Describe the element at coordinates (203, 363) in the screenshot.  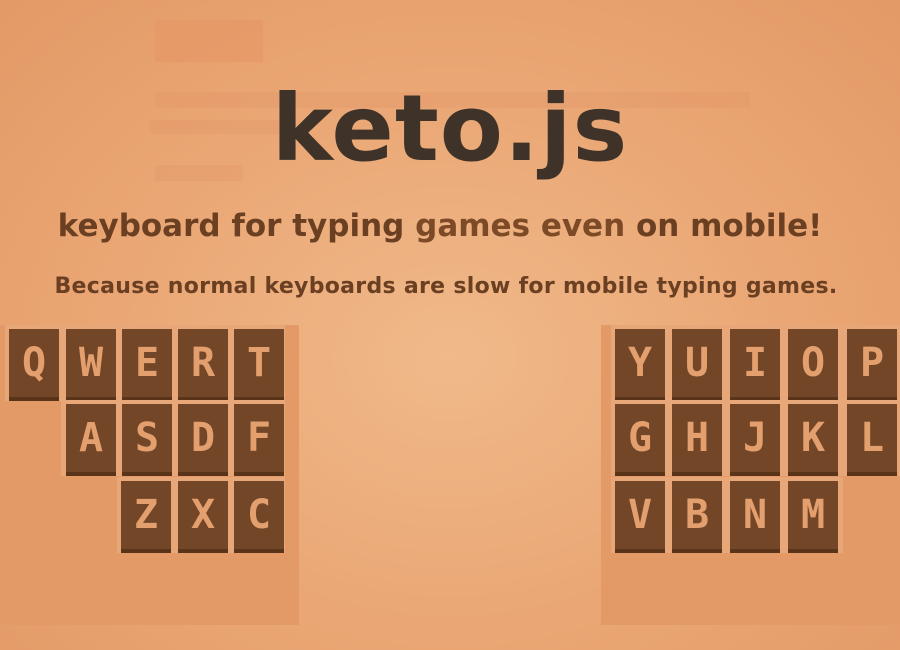
I see `key-r: R` at that location.